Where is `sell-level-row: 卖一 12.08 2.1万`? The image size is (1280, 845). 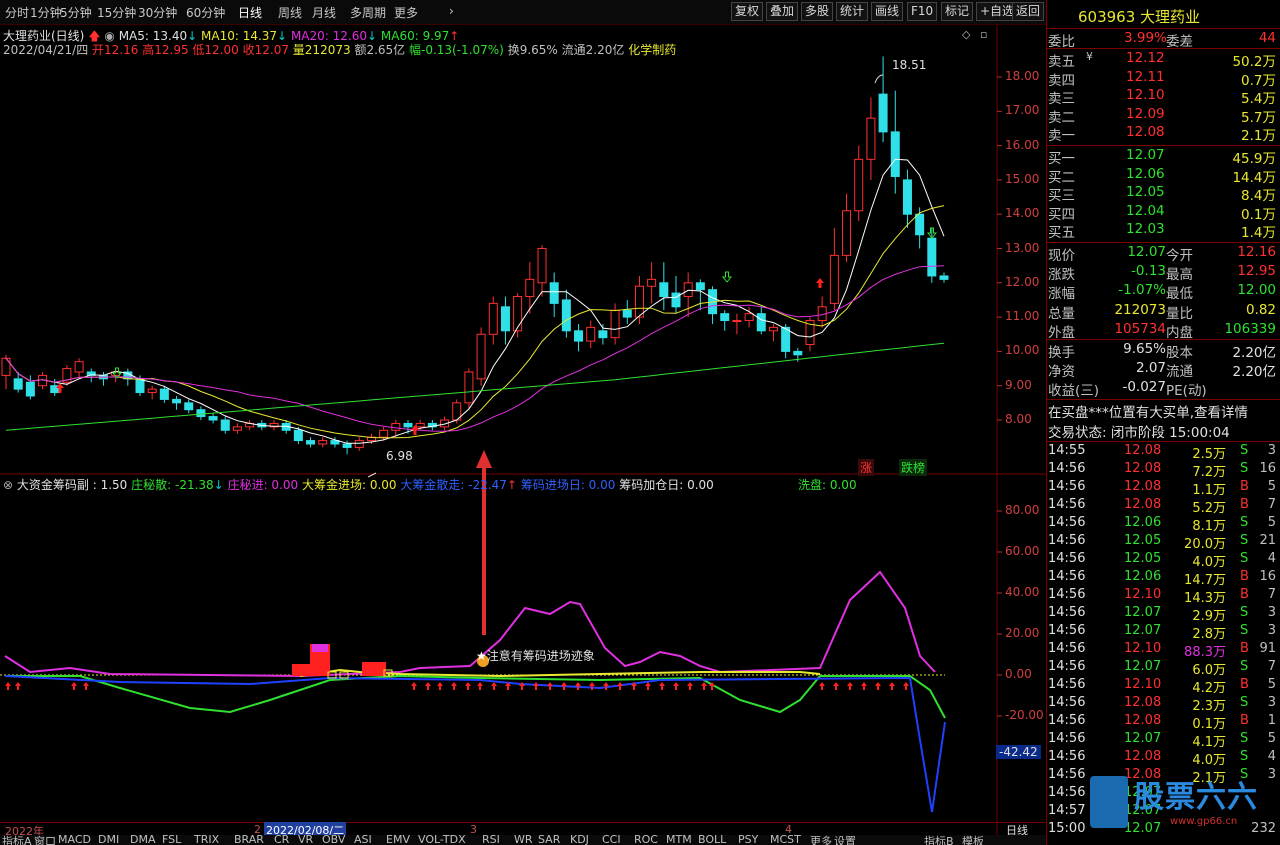
sell-level-row: 卖一 12.08 2.1万 is located at coordinates (1163, 134).